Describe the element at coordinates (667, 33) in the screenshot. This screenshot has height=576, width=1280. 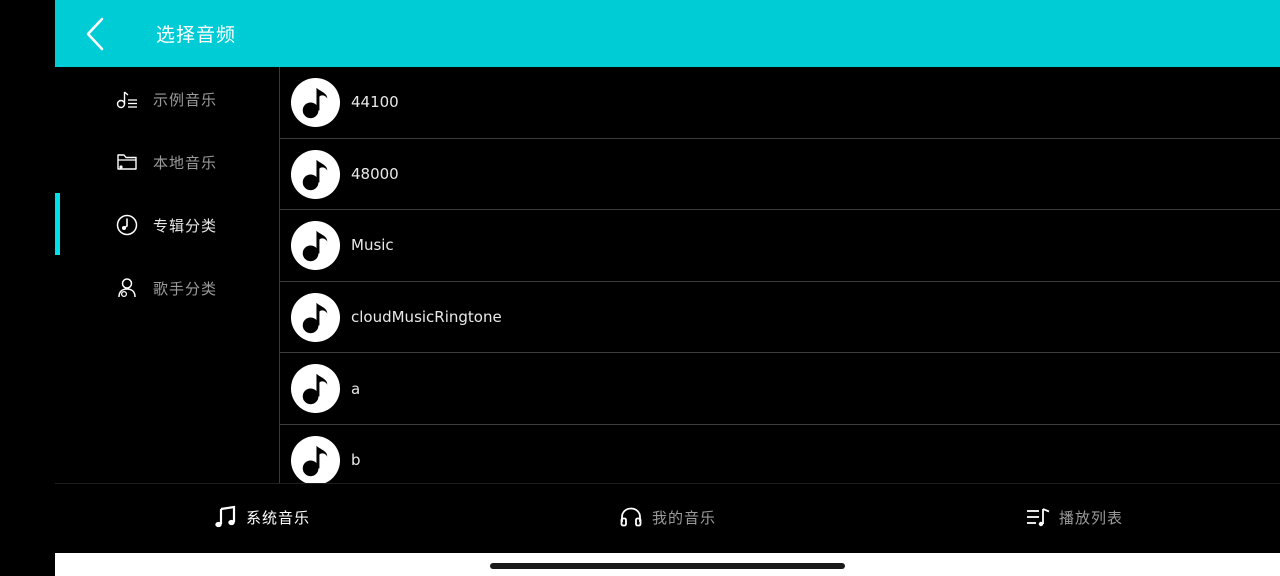
I see `top-app-bar: 选择音频` at that location.